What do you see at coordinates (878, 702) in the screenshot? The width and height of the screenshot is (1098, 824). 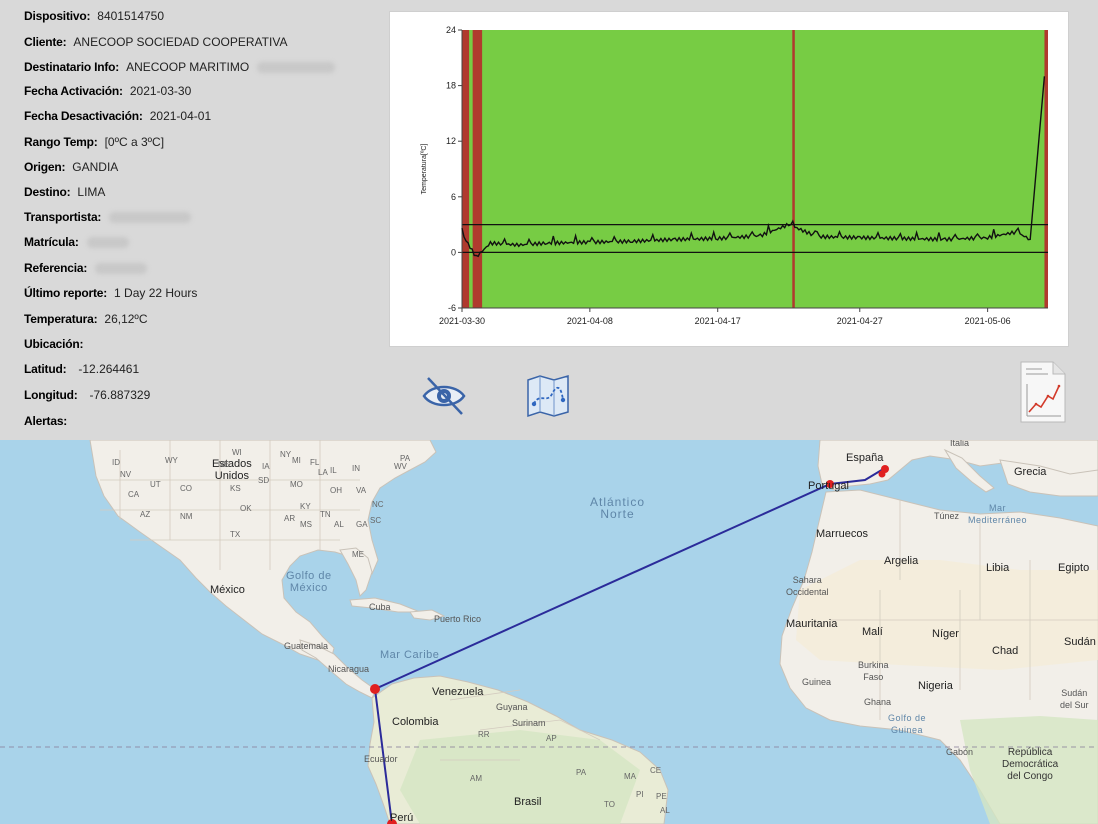 I see `map-label-ghana: Ghana` at bounding box center [878, 702].